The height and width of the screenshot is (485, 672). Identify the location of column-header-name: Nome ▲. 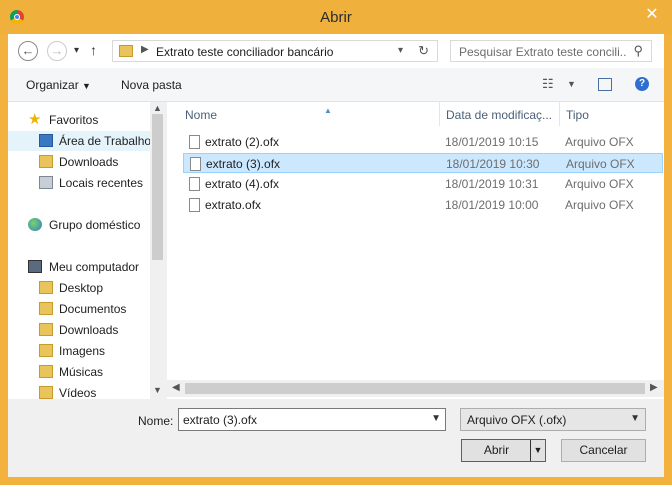
(258, 119).